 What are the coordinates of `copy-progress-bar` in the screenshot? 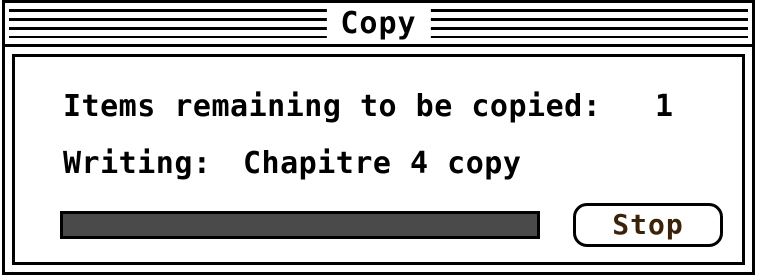 It's located at (300, 225).